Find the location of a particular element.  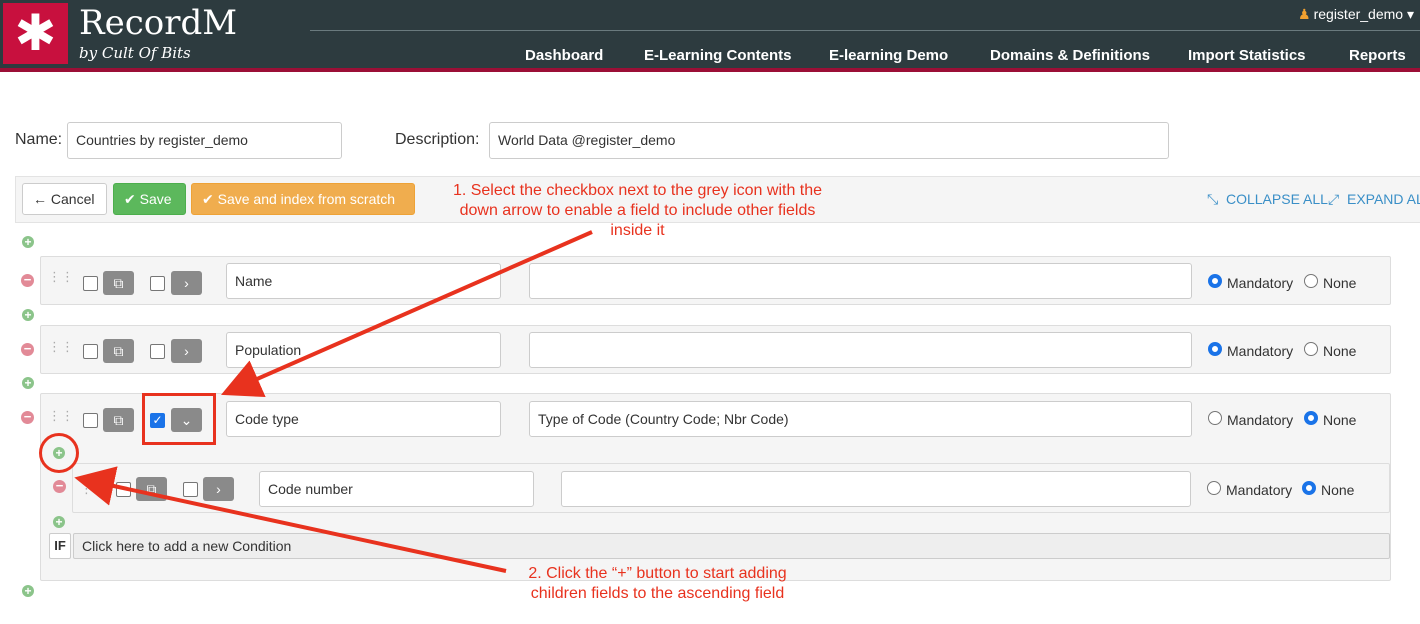

arrow-to-checkbox is located at coordinates (407, 314).